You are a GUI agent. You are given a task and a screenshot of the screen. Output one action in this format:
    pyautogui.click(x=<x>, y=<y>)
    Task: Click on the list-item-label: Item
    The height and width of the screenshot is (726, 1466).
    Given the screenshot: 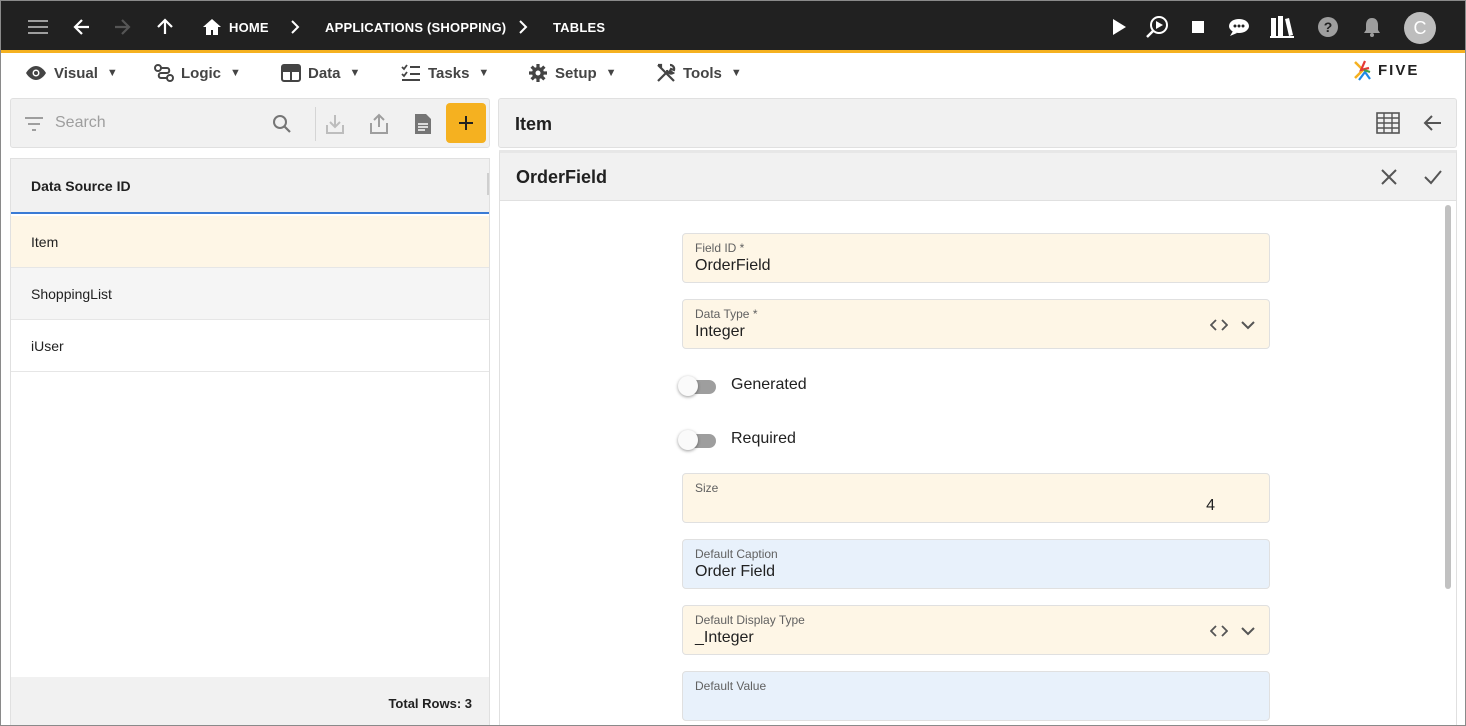 What is the action you would take?
    pyautogui.click(x=45, y=242)
    